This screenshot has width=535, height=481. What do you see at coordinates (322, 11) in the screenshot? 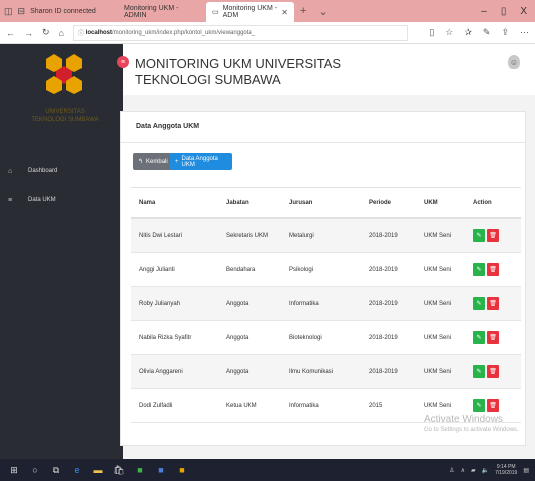
I see `tab-menu-chevron-icon: ⌄` at bounding box center [322, 11].